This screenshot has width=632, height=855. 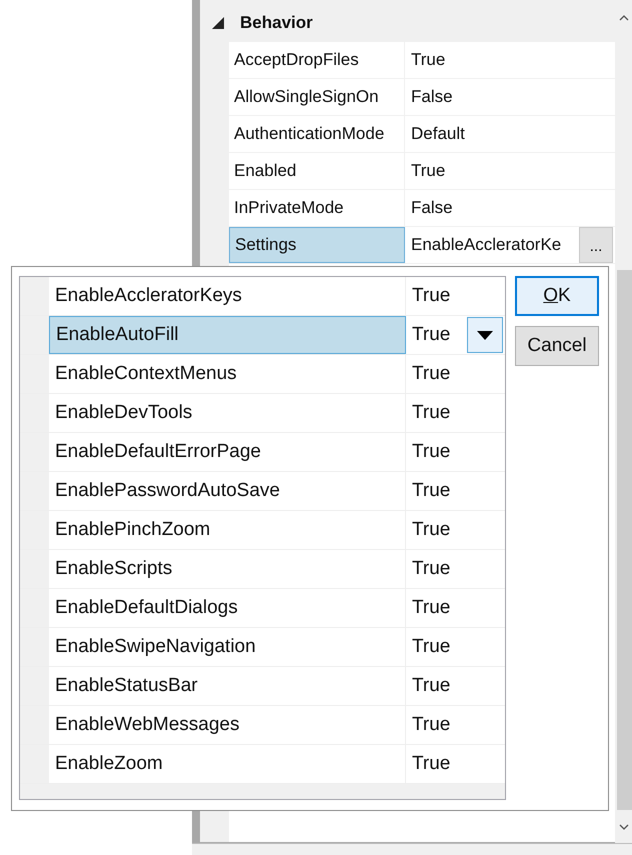 What do you see at coordinates (227, 296) in the screenshot?
I see `setting-name: EnableAccleratorKeys` at bounding box center [227, 296].